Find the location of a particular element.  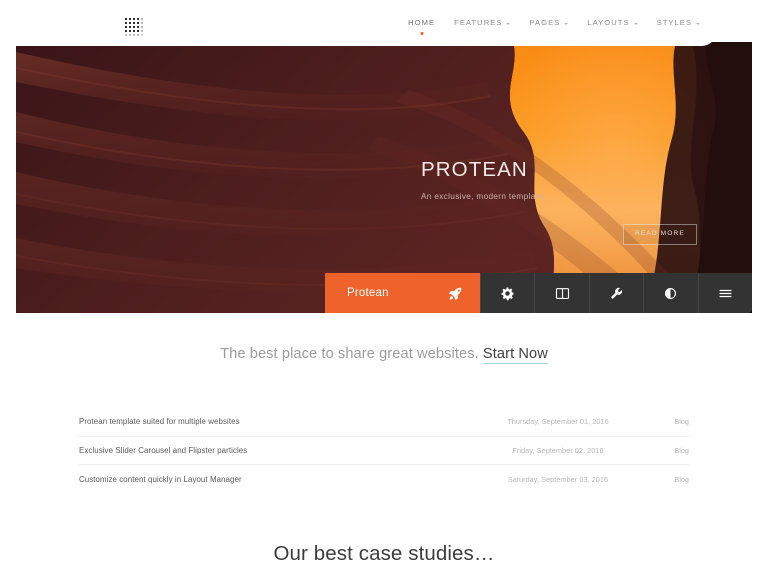

nav-item-layouts: LAYOUTS is located at coordinates (612, 23).